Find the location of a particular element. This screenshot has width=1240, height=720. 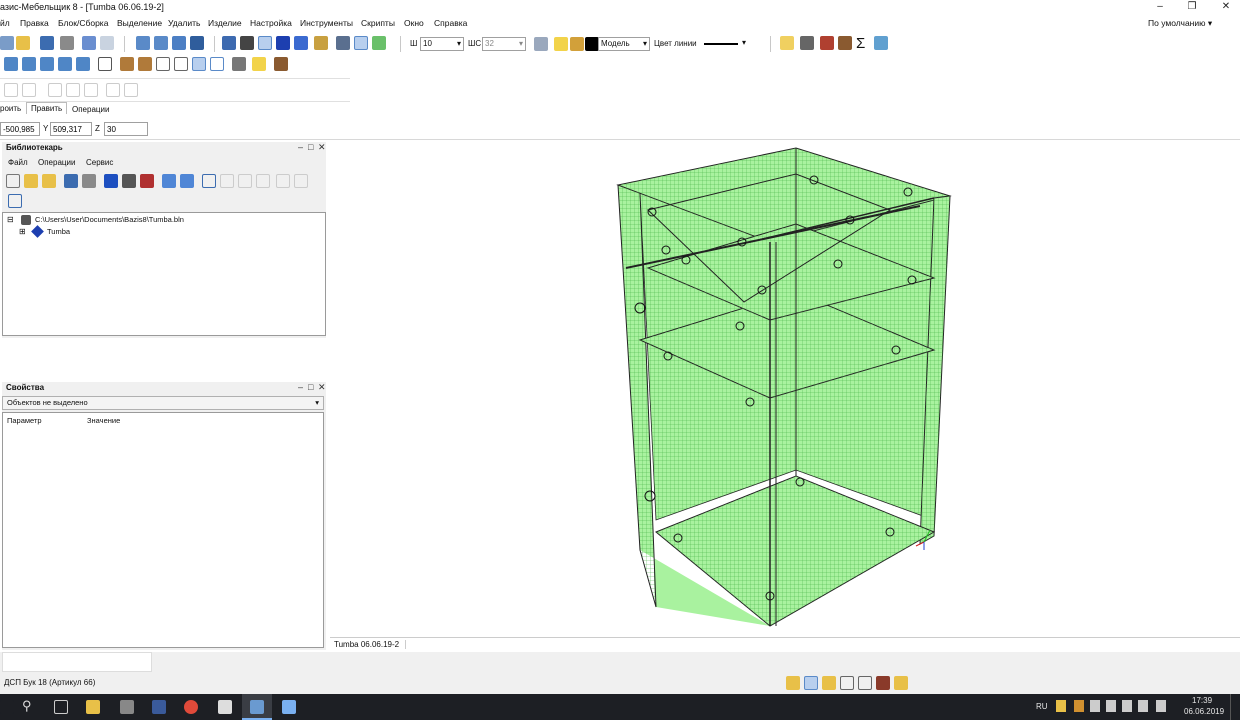

menu-edit: Правка is located at coordinates (34, 23).